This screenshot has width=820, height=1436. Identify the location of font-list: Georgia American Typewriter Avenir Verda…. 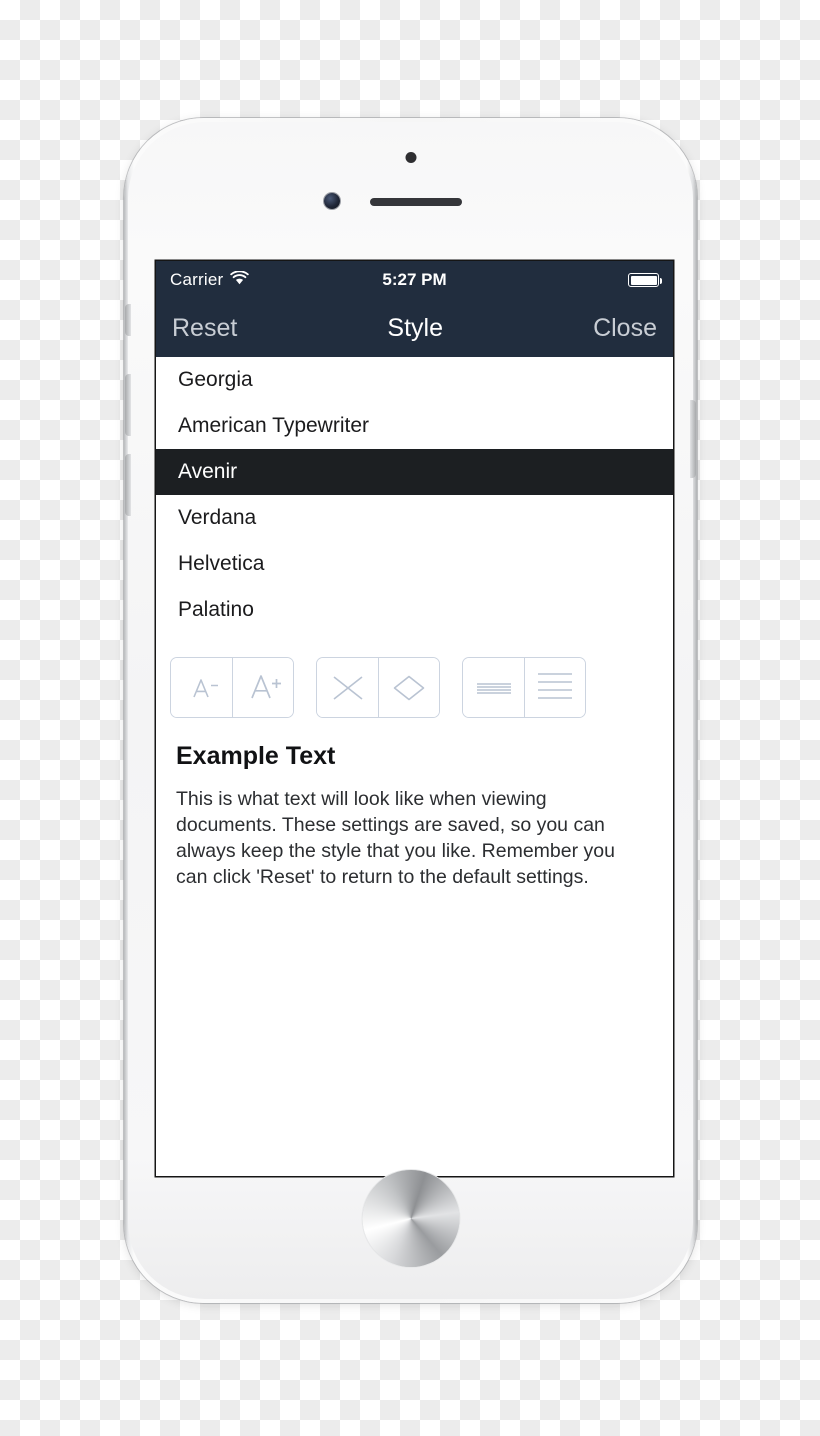
(414, 495).